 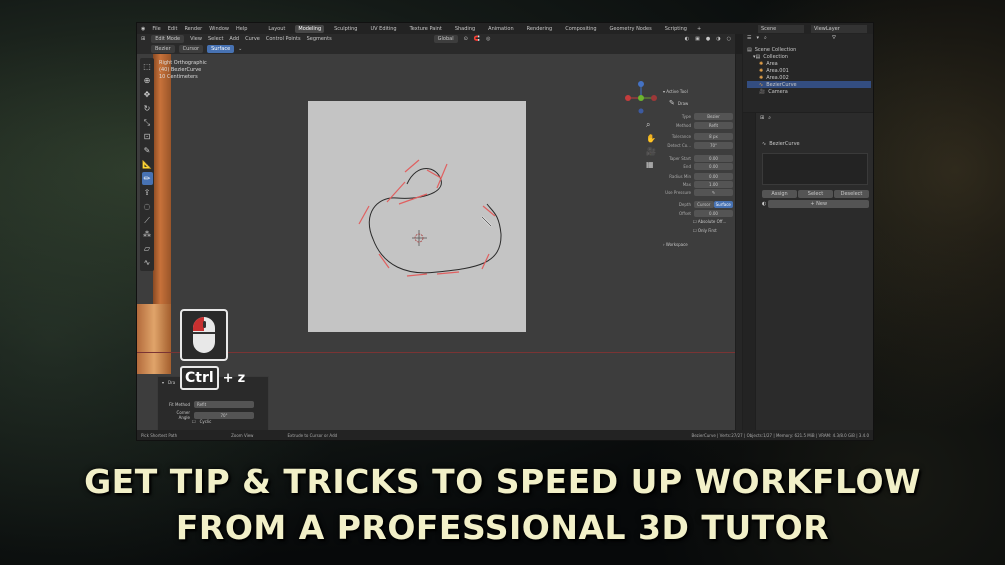 What do you see at coordinates (345, 29) in the screenshot?
I see `tab-sculpting: Sculpting` at bounding box center [345, 29].